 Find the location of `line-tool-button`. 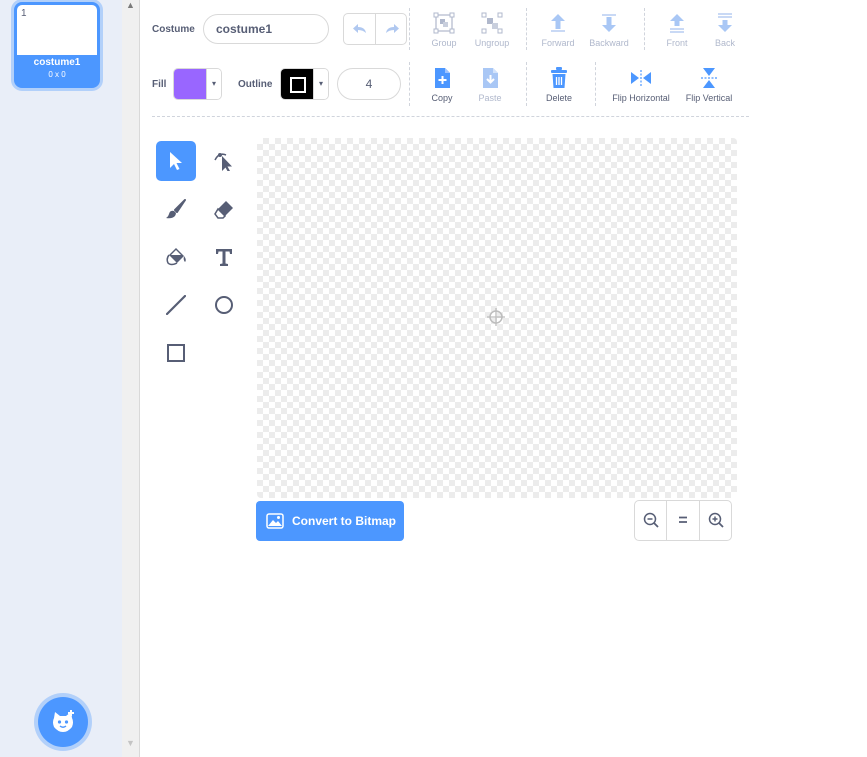

line-tool-button is located at coordinates (176, 305).